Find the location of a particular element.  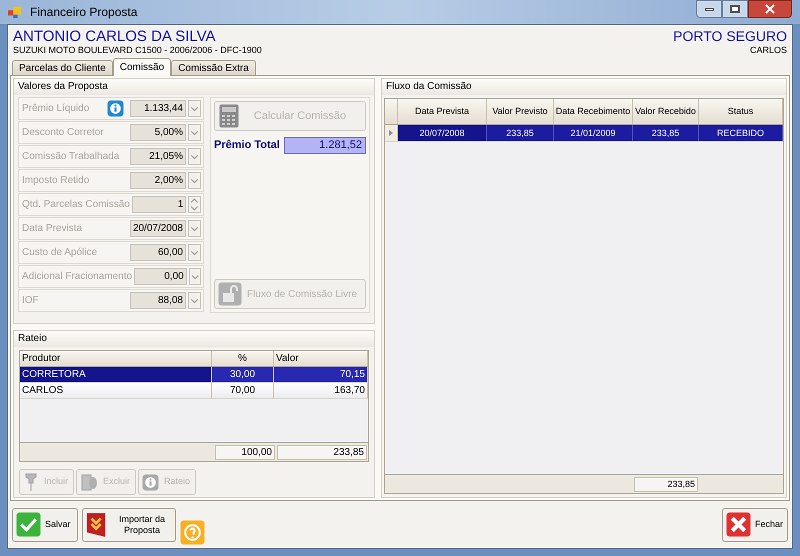

grid-row: CORRETORA 30,00 70,15 is located at coordinates (194, 375).